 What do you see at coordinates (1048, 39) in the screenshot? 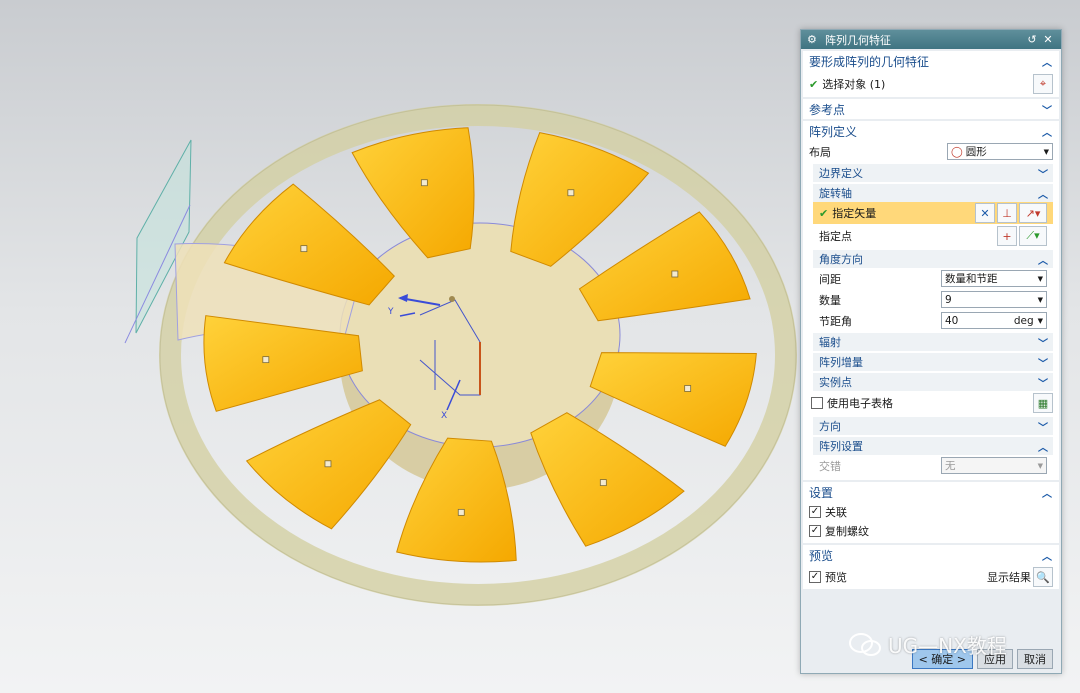
I see `close-icon: ✕` at bounding box center [1048, 39].